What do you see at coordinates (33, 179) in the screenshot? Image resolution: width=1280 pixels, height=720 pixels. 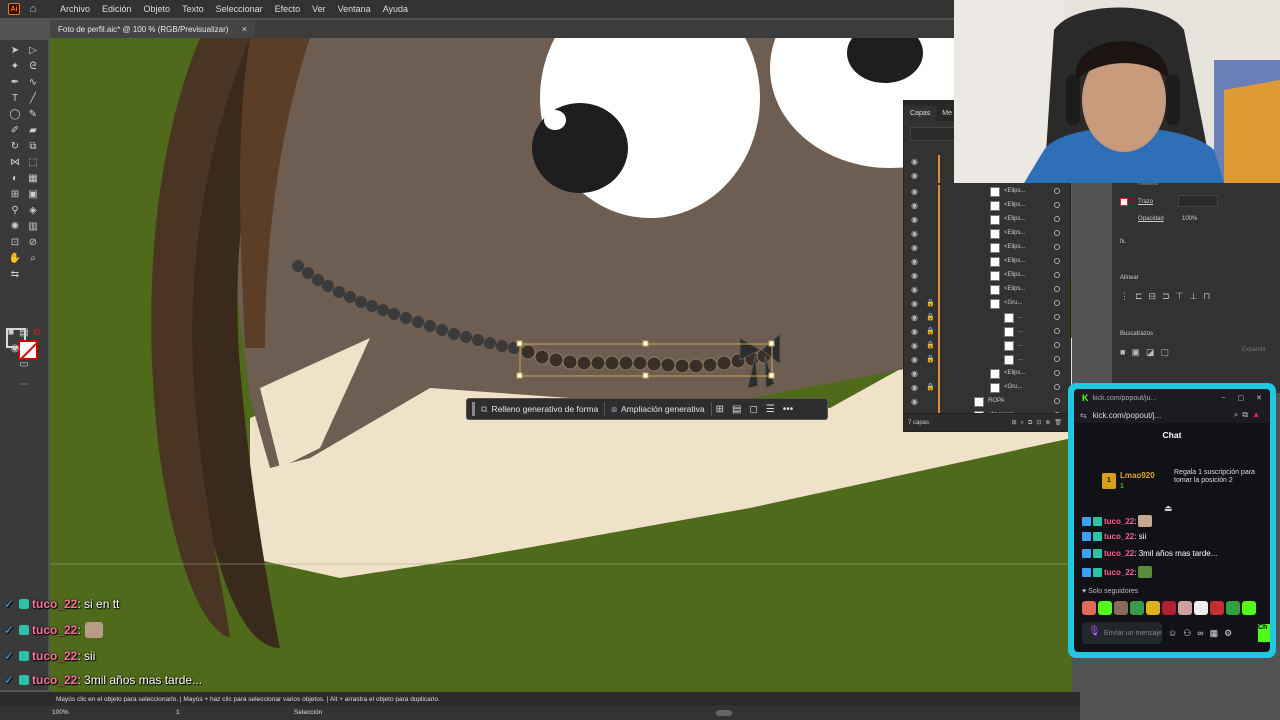 I see `perspective-grid-tool-icon: ▦` at bounding box center [33, 179].